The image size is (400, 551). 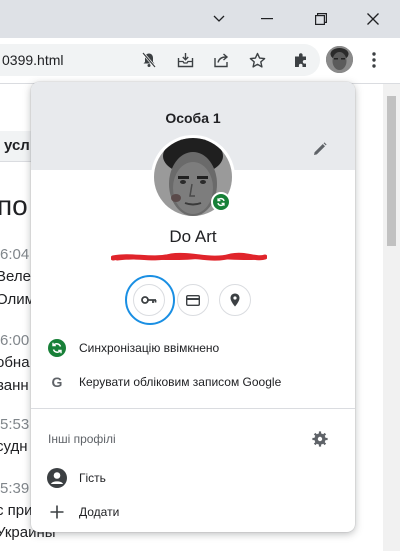 I want to click on bookmark-button, so click(x=257, y=60).